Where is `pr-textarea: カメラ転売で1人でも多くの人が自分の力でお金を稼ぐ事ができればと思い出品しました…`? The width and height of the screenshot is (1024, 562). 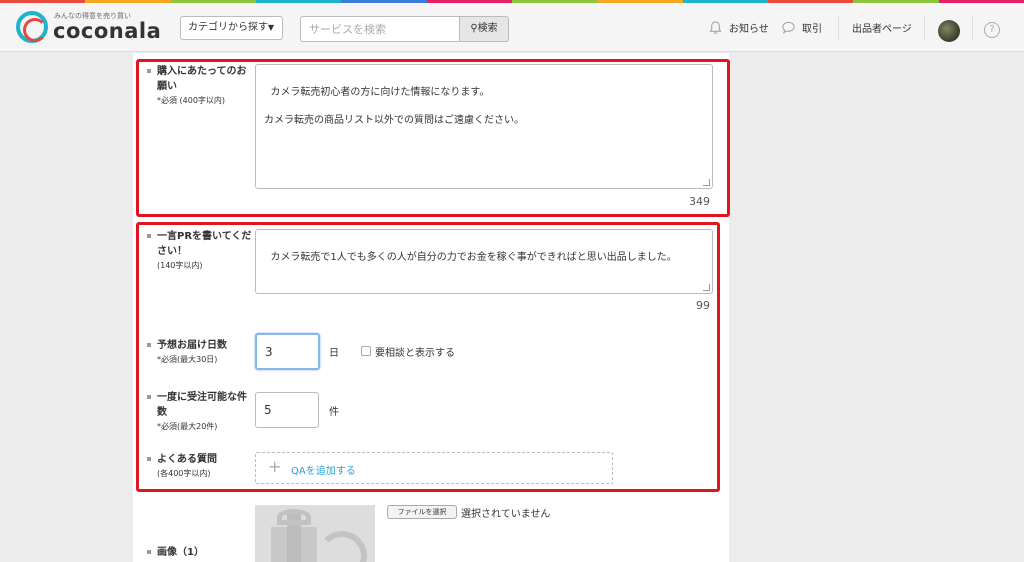
pr-textarea: カメラ転売で1人でも多くの人が自分の力でお金を稼ぐ事ができればと思い出品しました… is located at coordinates (484, 261).